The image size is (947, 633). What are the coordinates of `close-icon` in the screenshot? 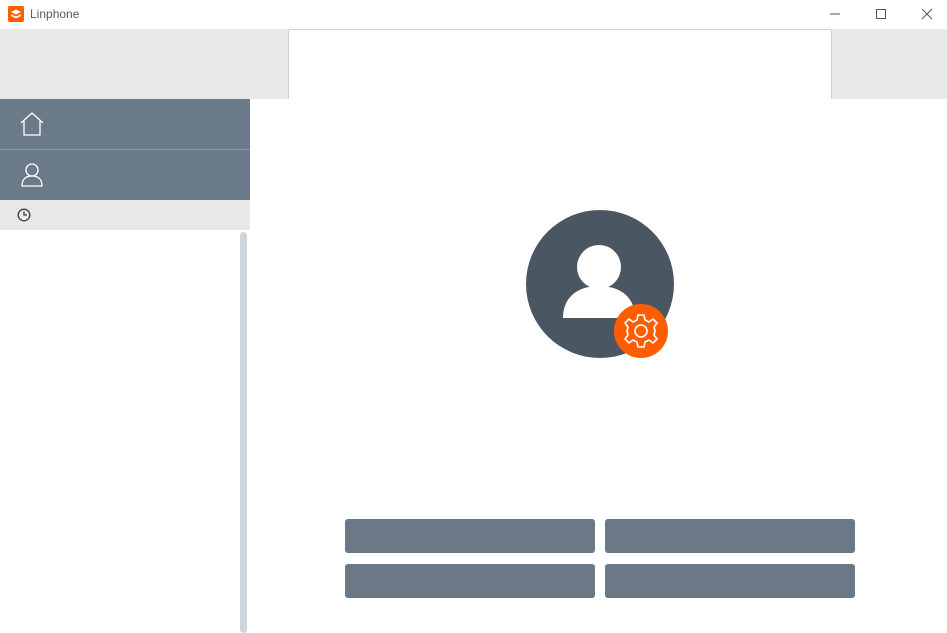 It's located at (927, 14).